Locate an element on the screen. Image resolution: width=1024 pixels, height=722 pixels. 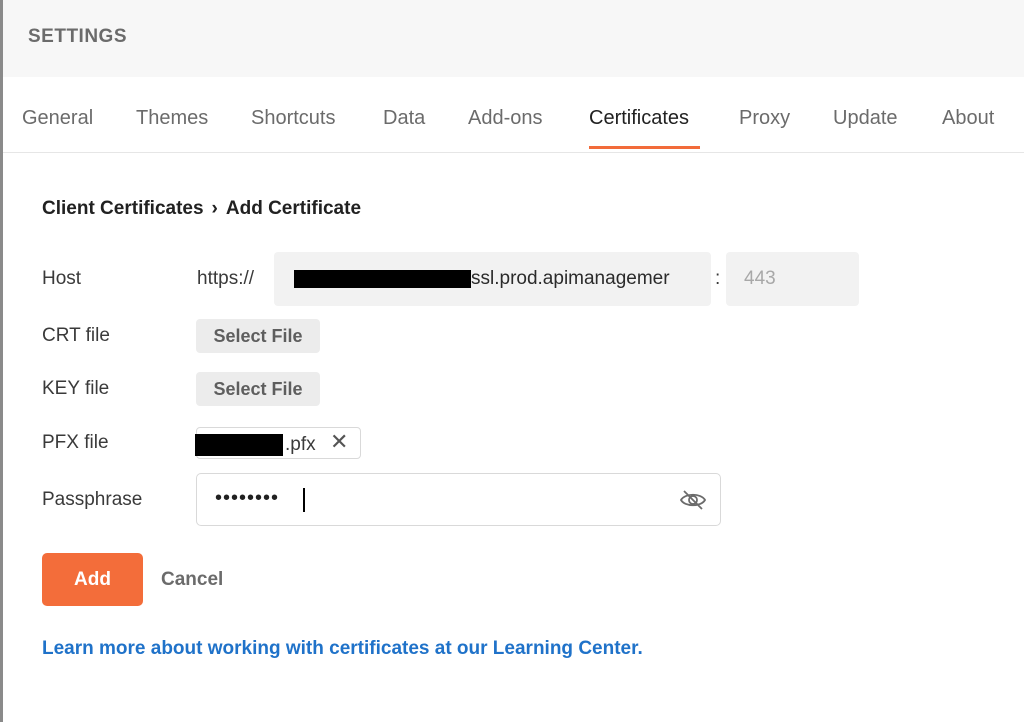
active-tab-indicator is located at coordinates (644, 147).